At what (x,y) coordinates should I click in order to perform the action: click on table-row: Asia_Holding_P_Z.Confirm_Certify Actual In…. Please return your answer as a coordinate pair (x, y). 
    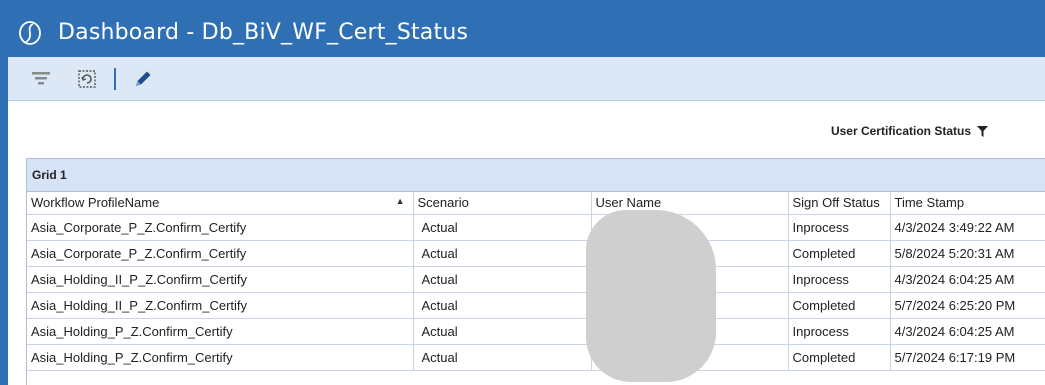
    Looking at the image, I should click on (536, 331).